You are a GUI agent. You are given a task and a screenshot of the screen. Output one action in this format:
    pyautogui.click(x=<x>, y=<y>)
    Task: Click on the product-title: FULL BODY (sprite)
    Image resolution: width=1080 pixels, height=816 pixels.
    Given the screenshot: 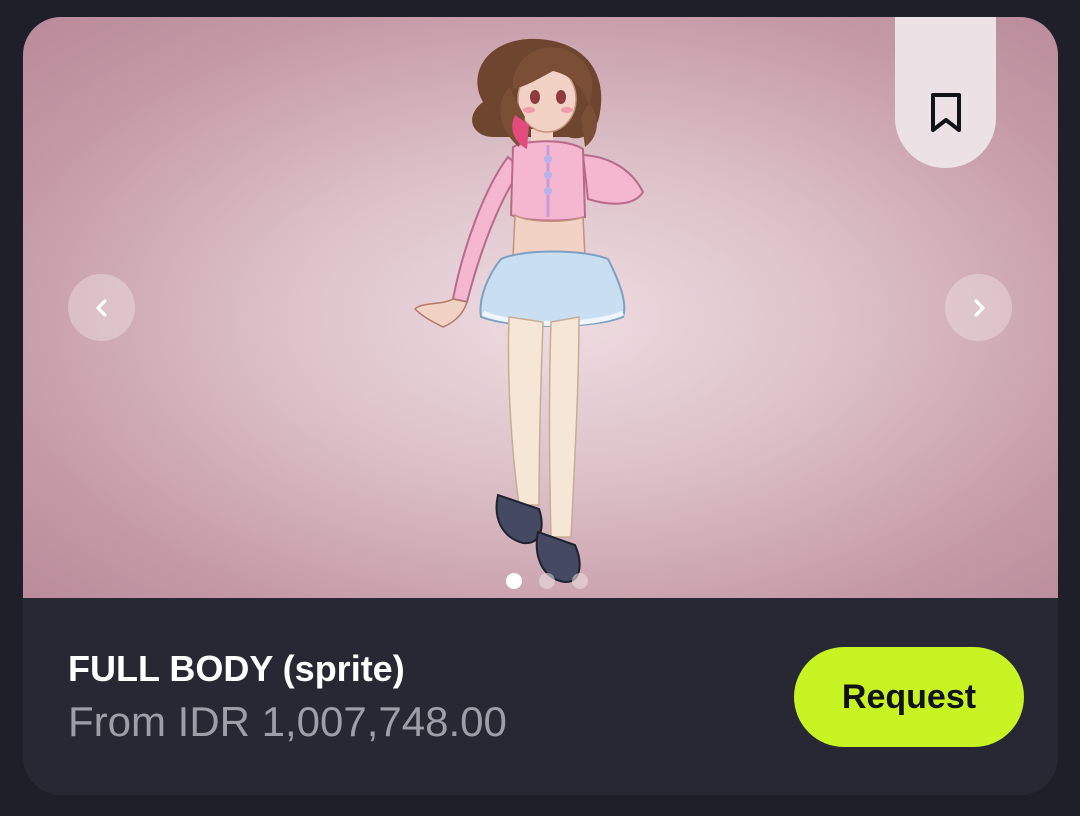 What is the action you would take?
    pyautogui.click(x=236, y=668)
    